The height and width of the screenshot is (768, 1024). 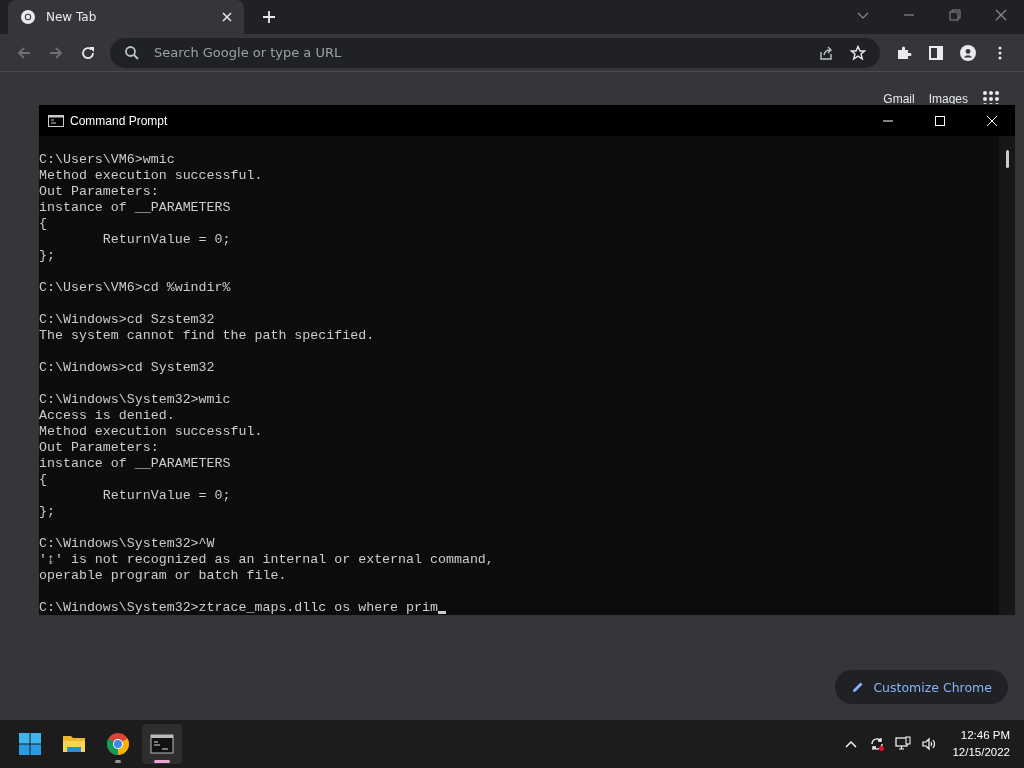 I want to click on sync-icon, so click(x=877, y=744).